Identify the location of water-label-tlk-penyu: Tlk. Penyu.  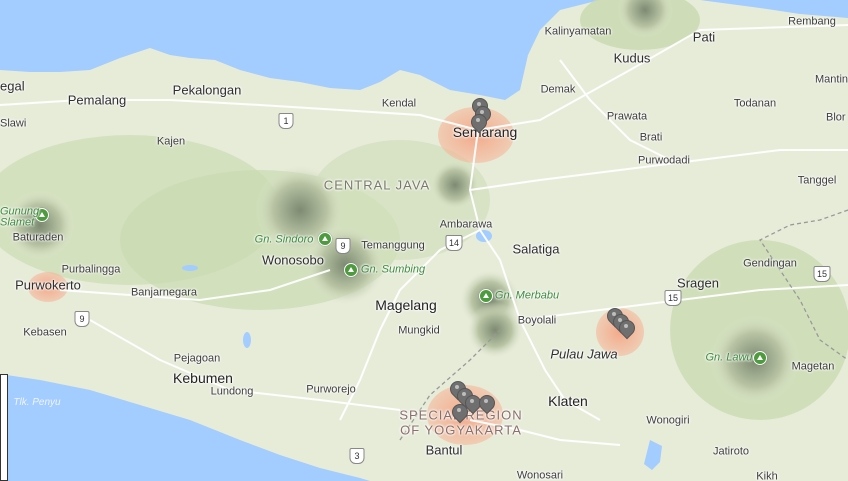
(37, 402).